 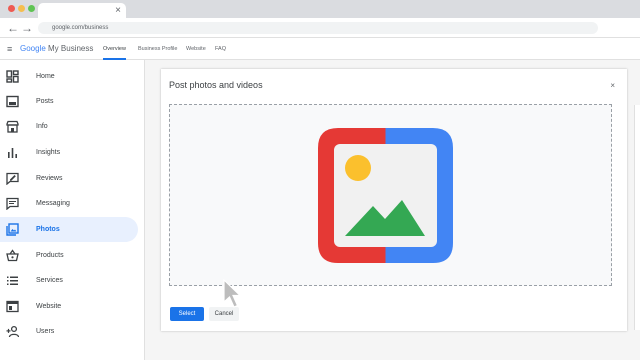 I want to click on sidebar-item-insights: Insights, so click(x=69, y=152).